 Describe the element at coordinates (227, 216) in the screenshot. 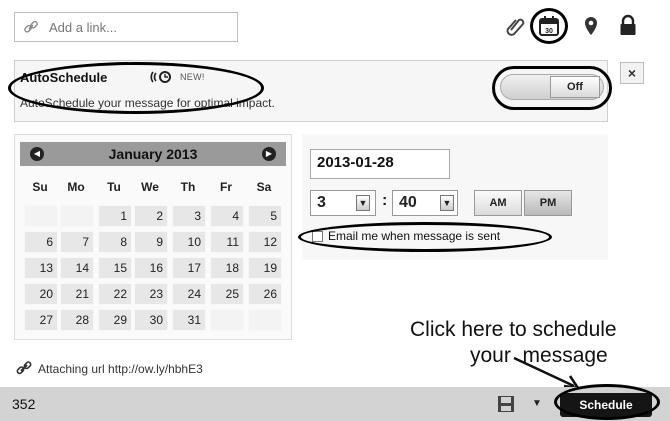

I see `calendar-day: 4` at that location.